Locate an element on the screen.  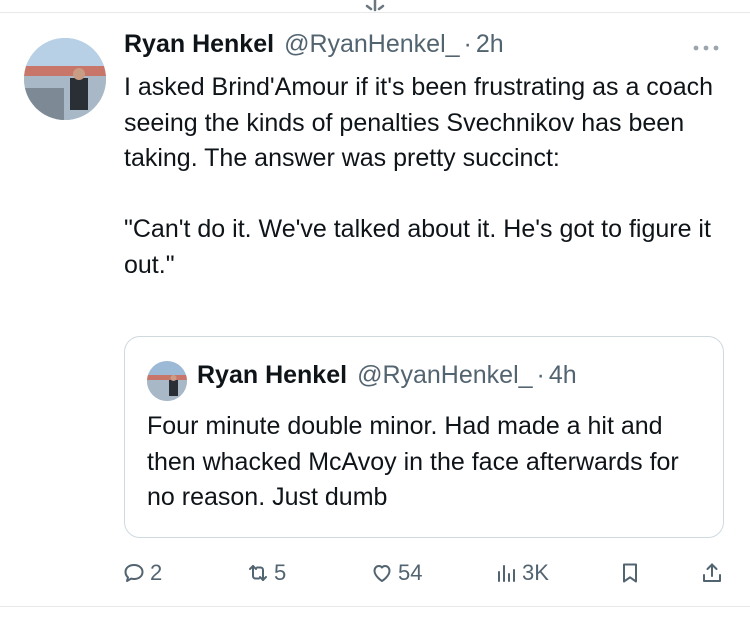
tweet-time: 2h is located at coordinates (490, 44).